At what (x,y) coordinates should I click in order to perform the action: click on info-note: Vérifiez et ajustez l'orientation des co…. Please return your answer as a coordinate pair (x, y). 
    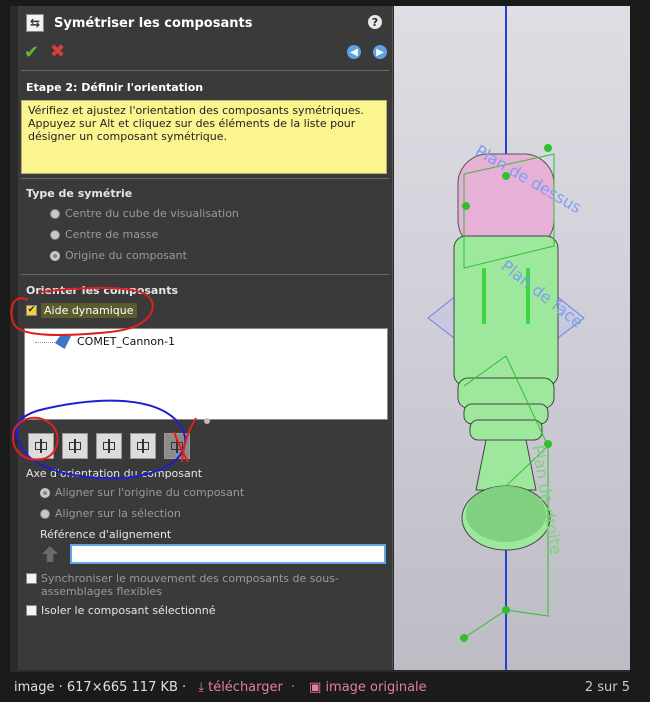
    Looking at the image, I should click on (204, 137).